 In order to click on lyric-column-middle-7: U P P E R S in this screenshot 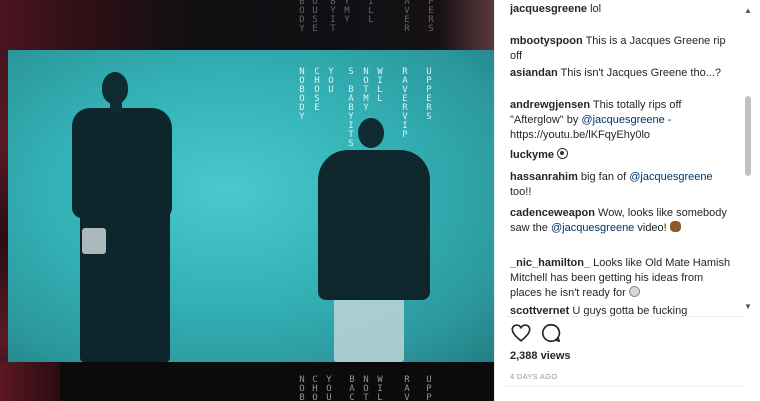, I will do `click(429, 94)`.